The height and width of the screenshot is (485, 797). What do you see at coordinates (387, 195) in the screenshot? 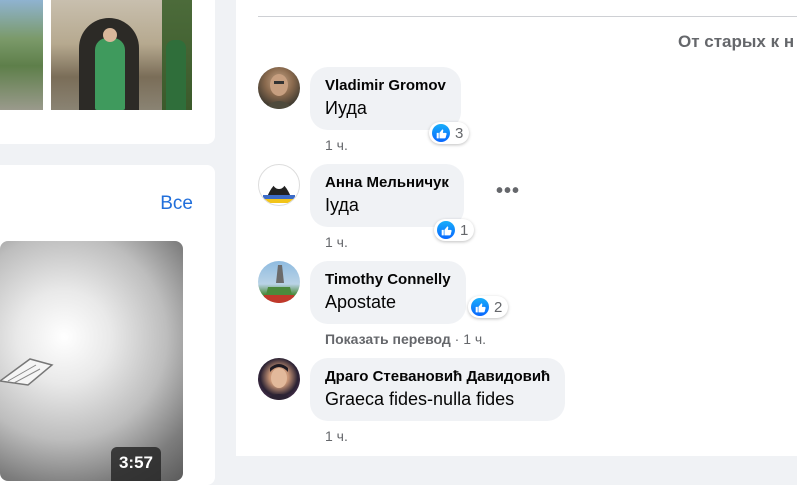
I see `comment-bubble: Анна Мельничук Іуда` at bounding box center [387, 195].